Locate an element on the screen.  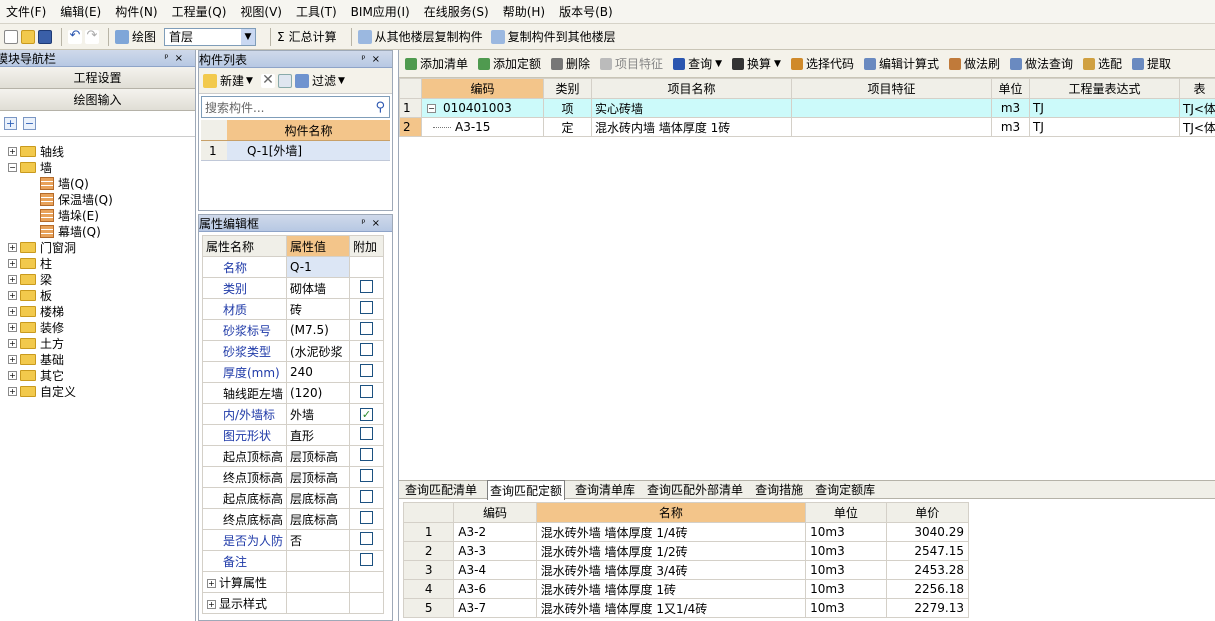
copy-to-floor-button: 复制构件到其他楼层 is located at coordinates (553, 36).